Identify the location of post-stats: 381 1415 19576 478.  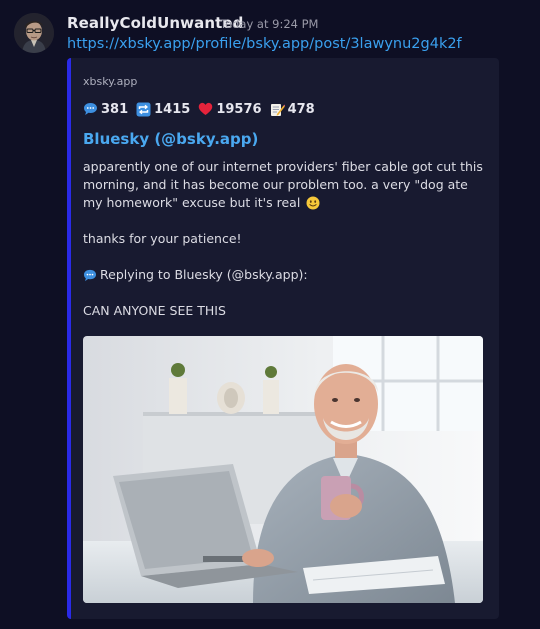
(203, 109).